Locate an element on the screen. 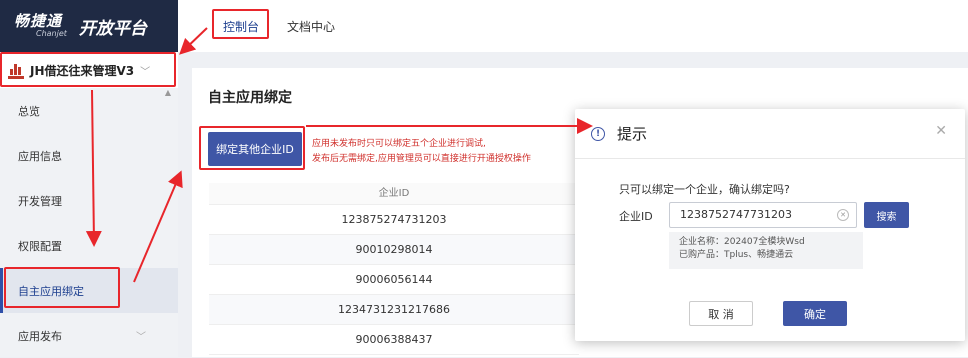  sidebar-item-label: 应用信息 is located at coordinates (40, 156).